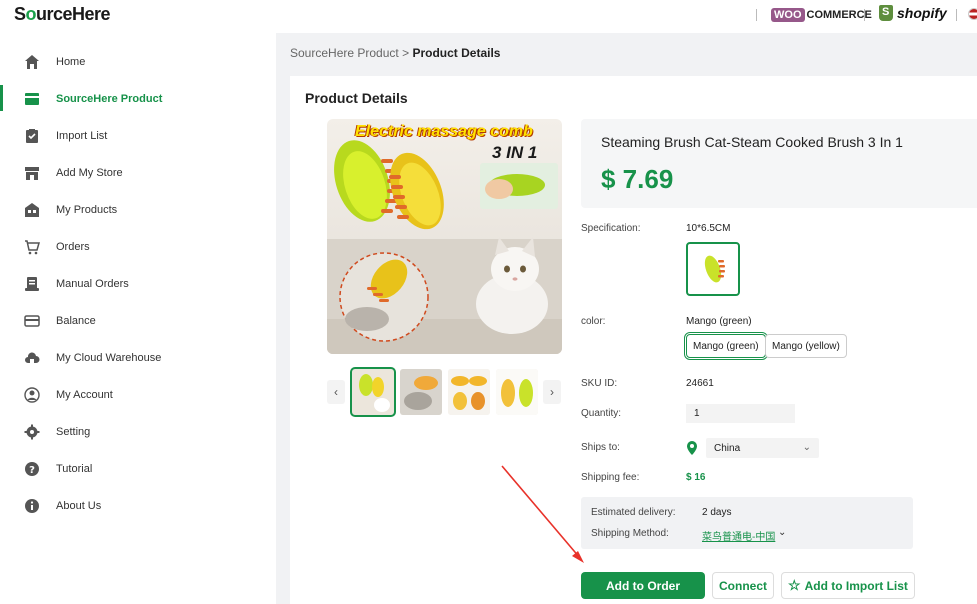 This screenshot has height=604, width=977. Describe the element at coordinates (886, 13) in the screenshot. I see `shopify-bag-icon` at that location.